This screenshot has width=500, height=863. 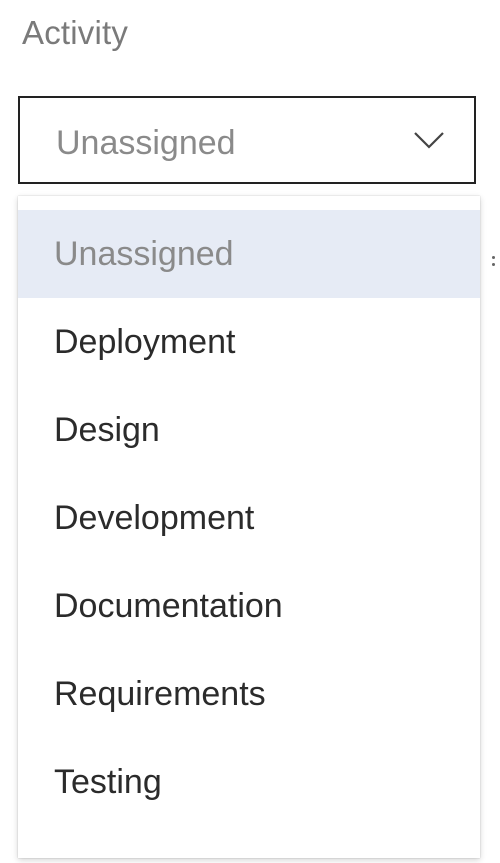 I want to click on activity-label: Activity, so click(x=75, y=32).